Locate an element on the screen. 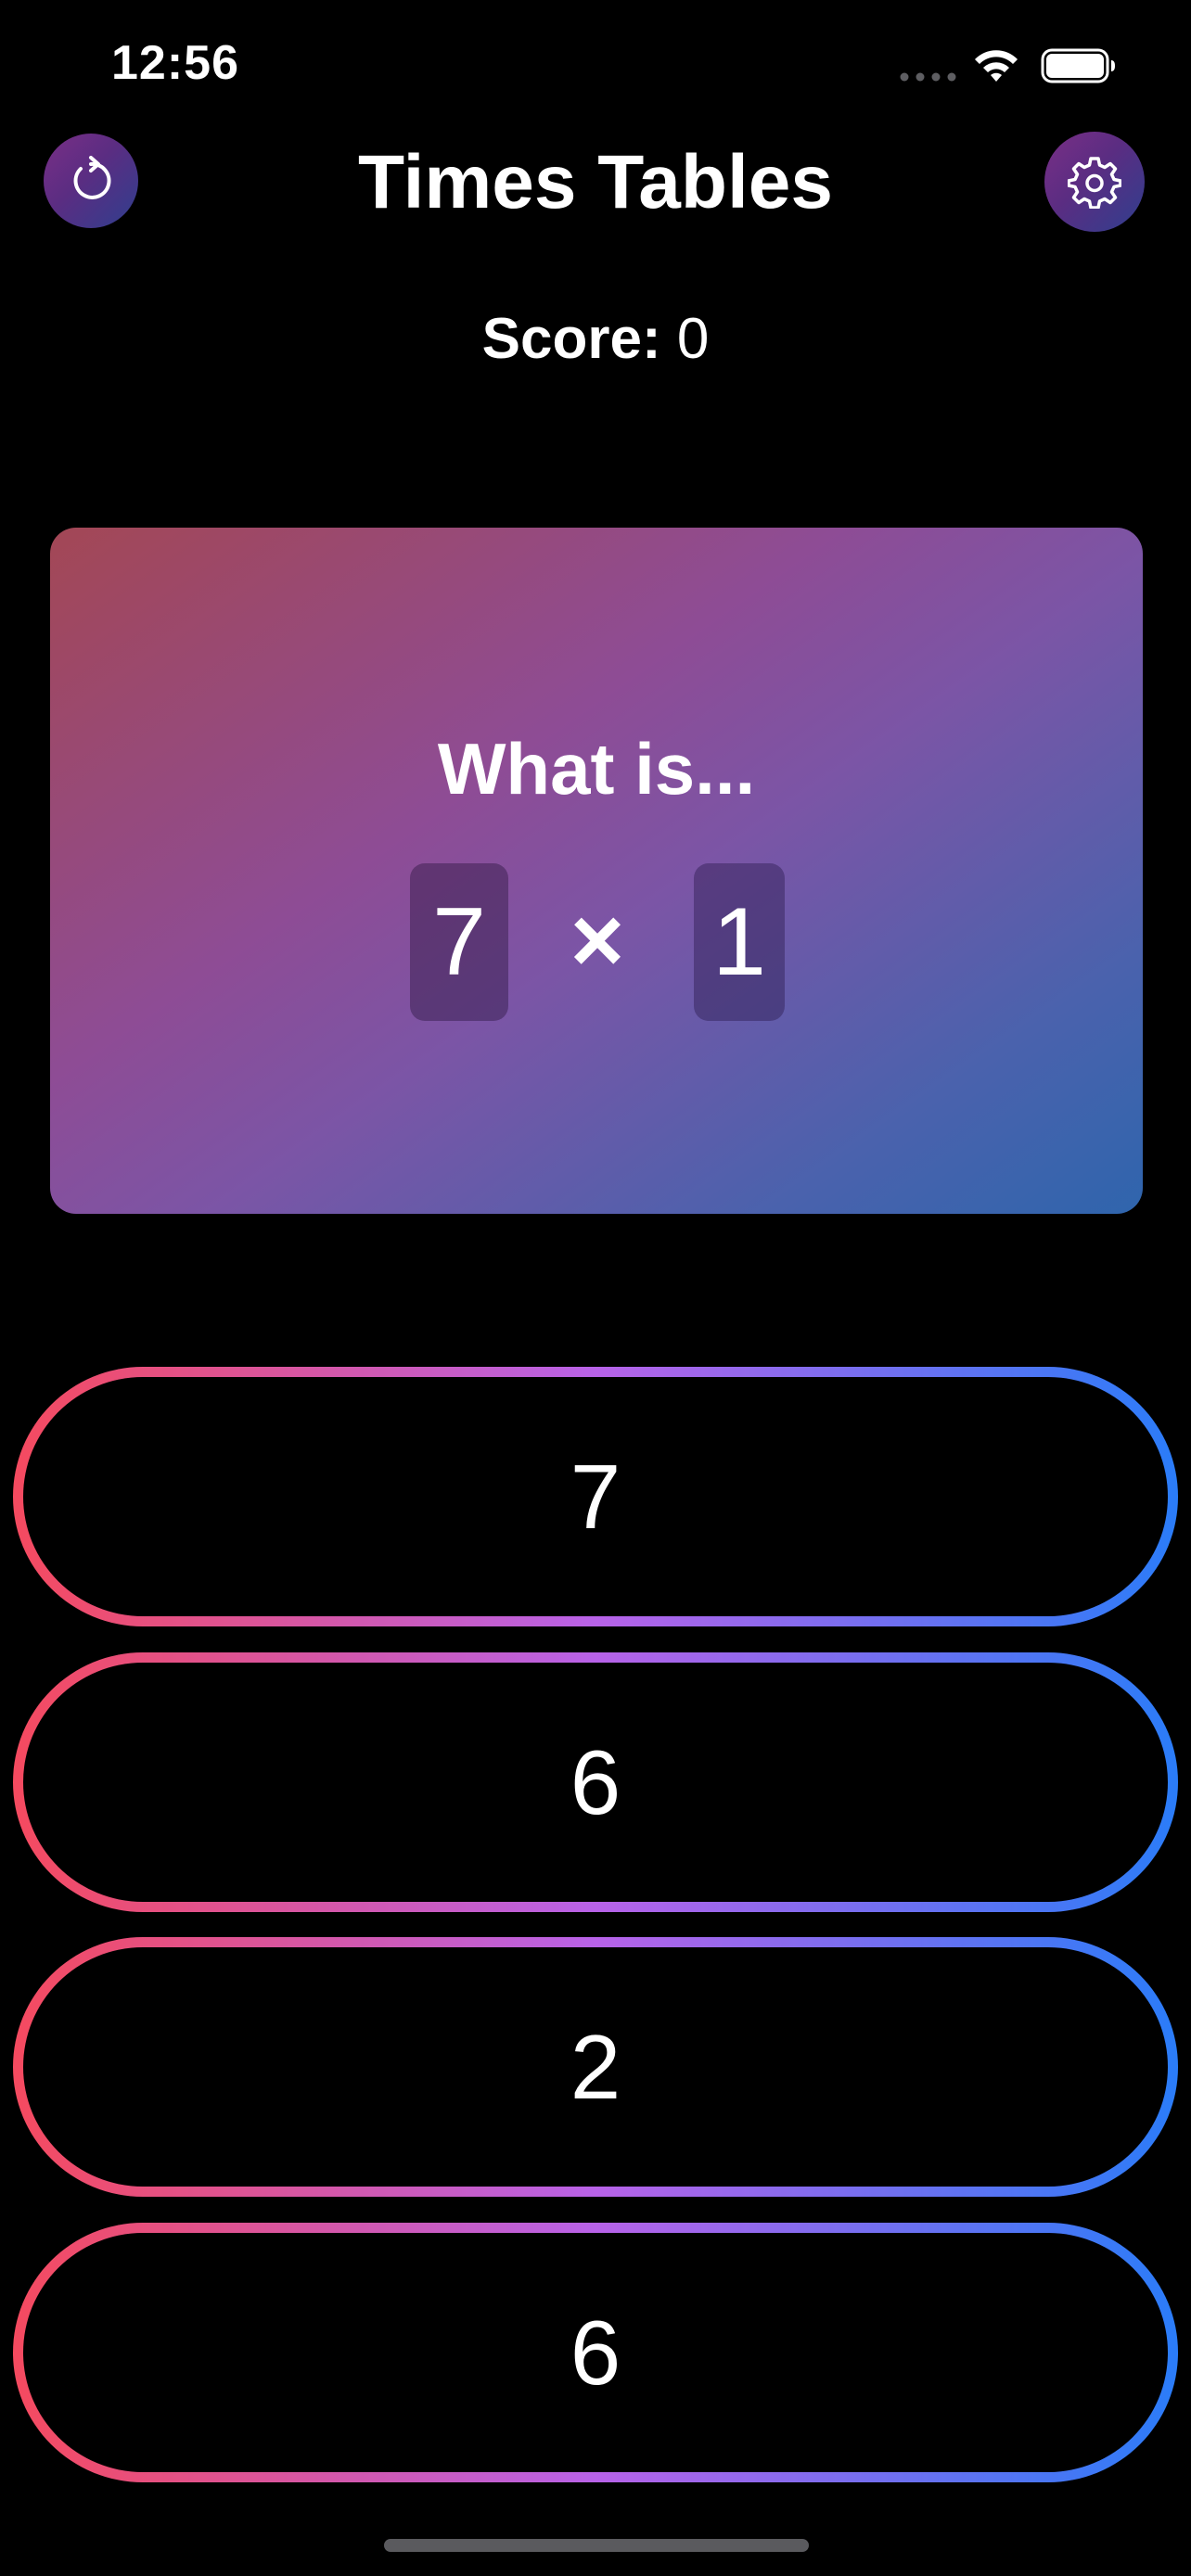 This screenshot has width=1191, height=2576. battery-icon is located at coordinates (1078, 66).